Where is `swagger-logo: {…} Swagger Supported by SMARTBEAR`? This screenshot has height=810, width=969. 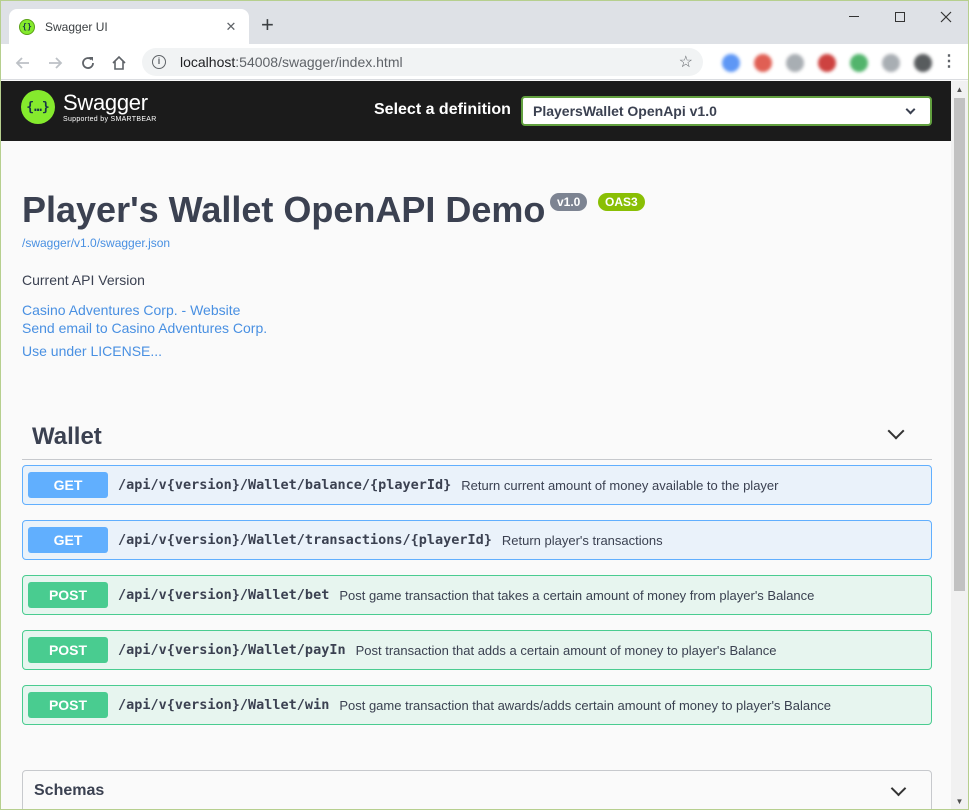
swagger-logo: {…} Swagger Supported by SMARTBEAR is located at coordinates (89, 107).